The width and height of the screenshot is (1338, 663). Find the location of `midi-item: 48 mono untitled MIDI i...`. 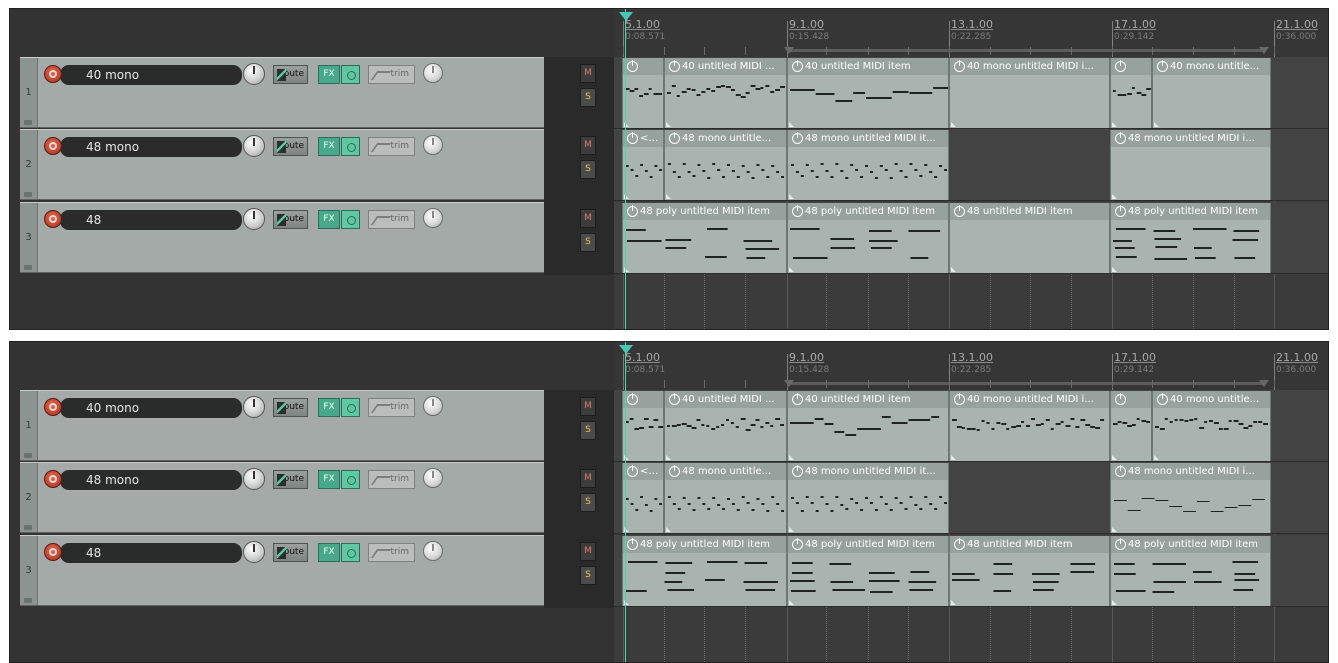

midi-item: 48 mono untitled MIDI i... is located at coordinates (1190, 498).